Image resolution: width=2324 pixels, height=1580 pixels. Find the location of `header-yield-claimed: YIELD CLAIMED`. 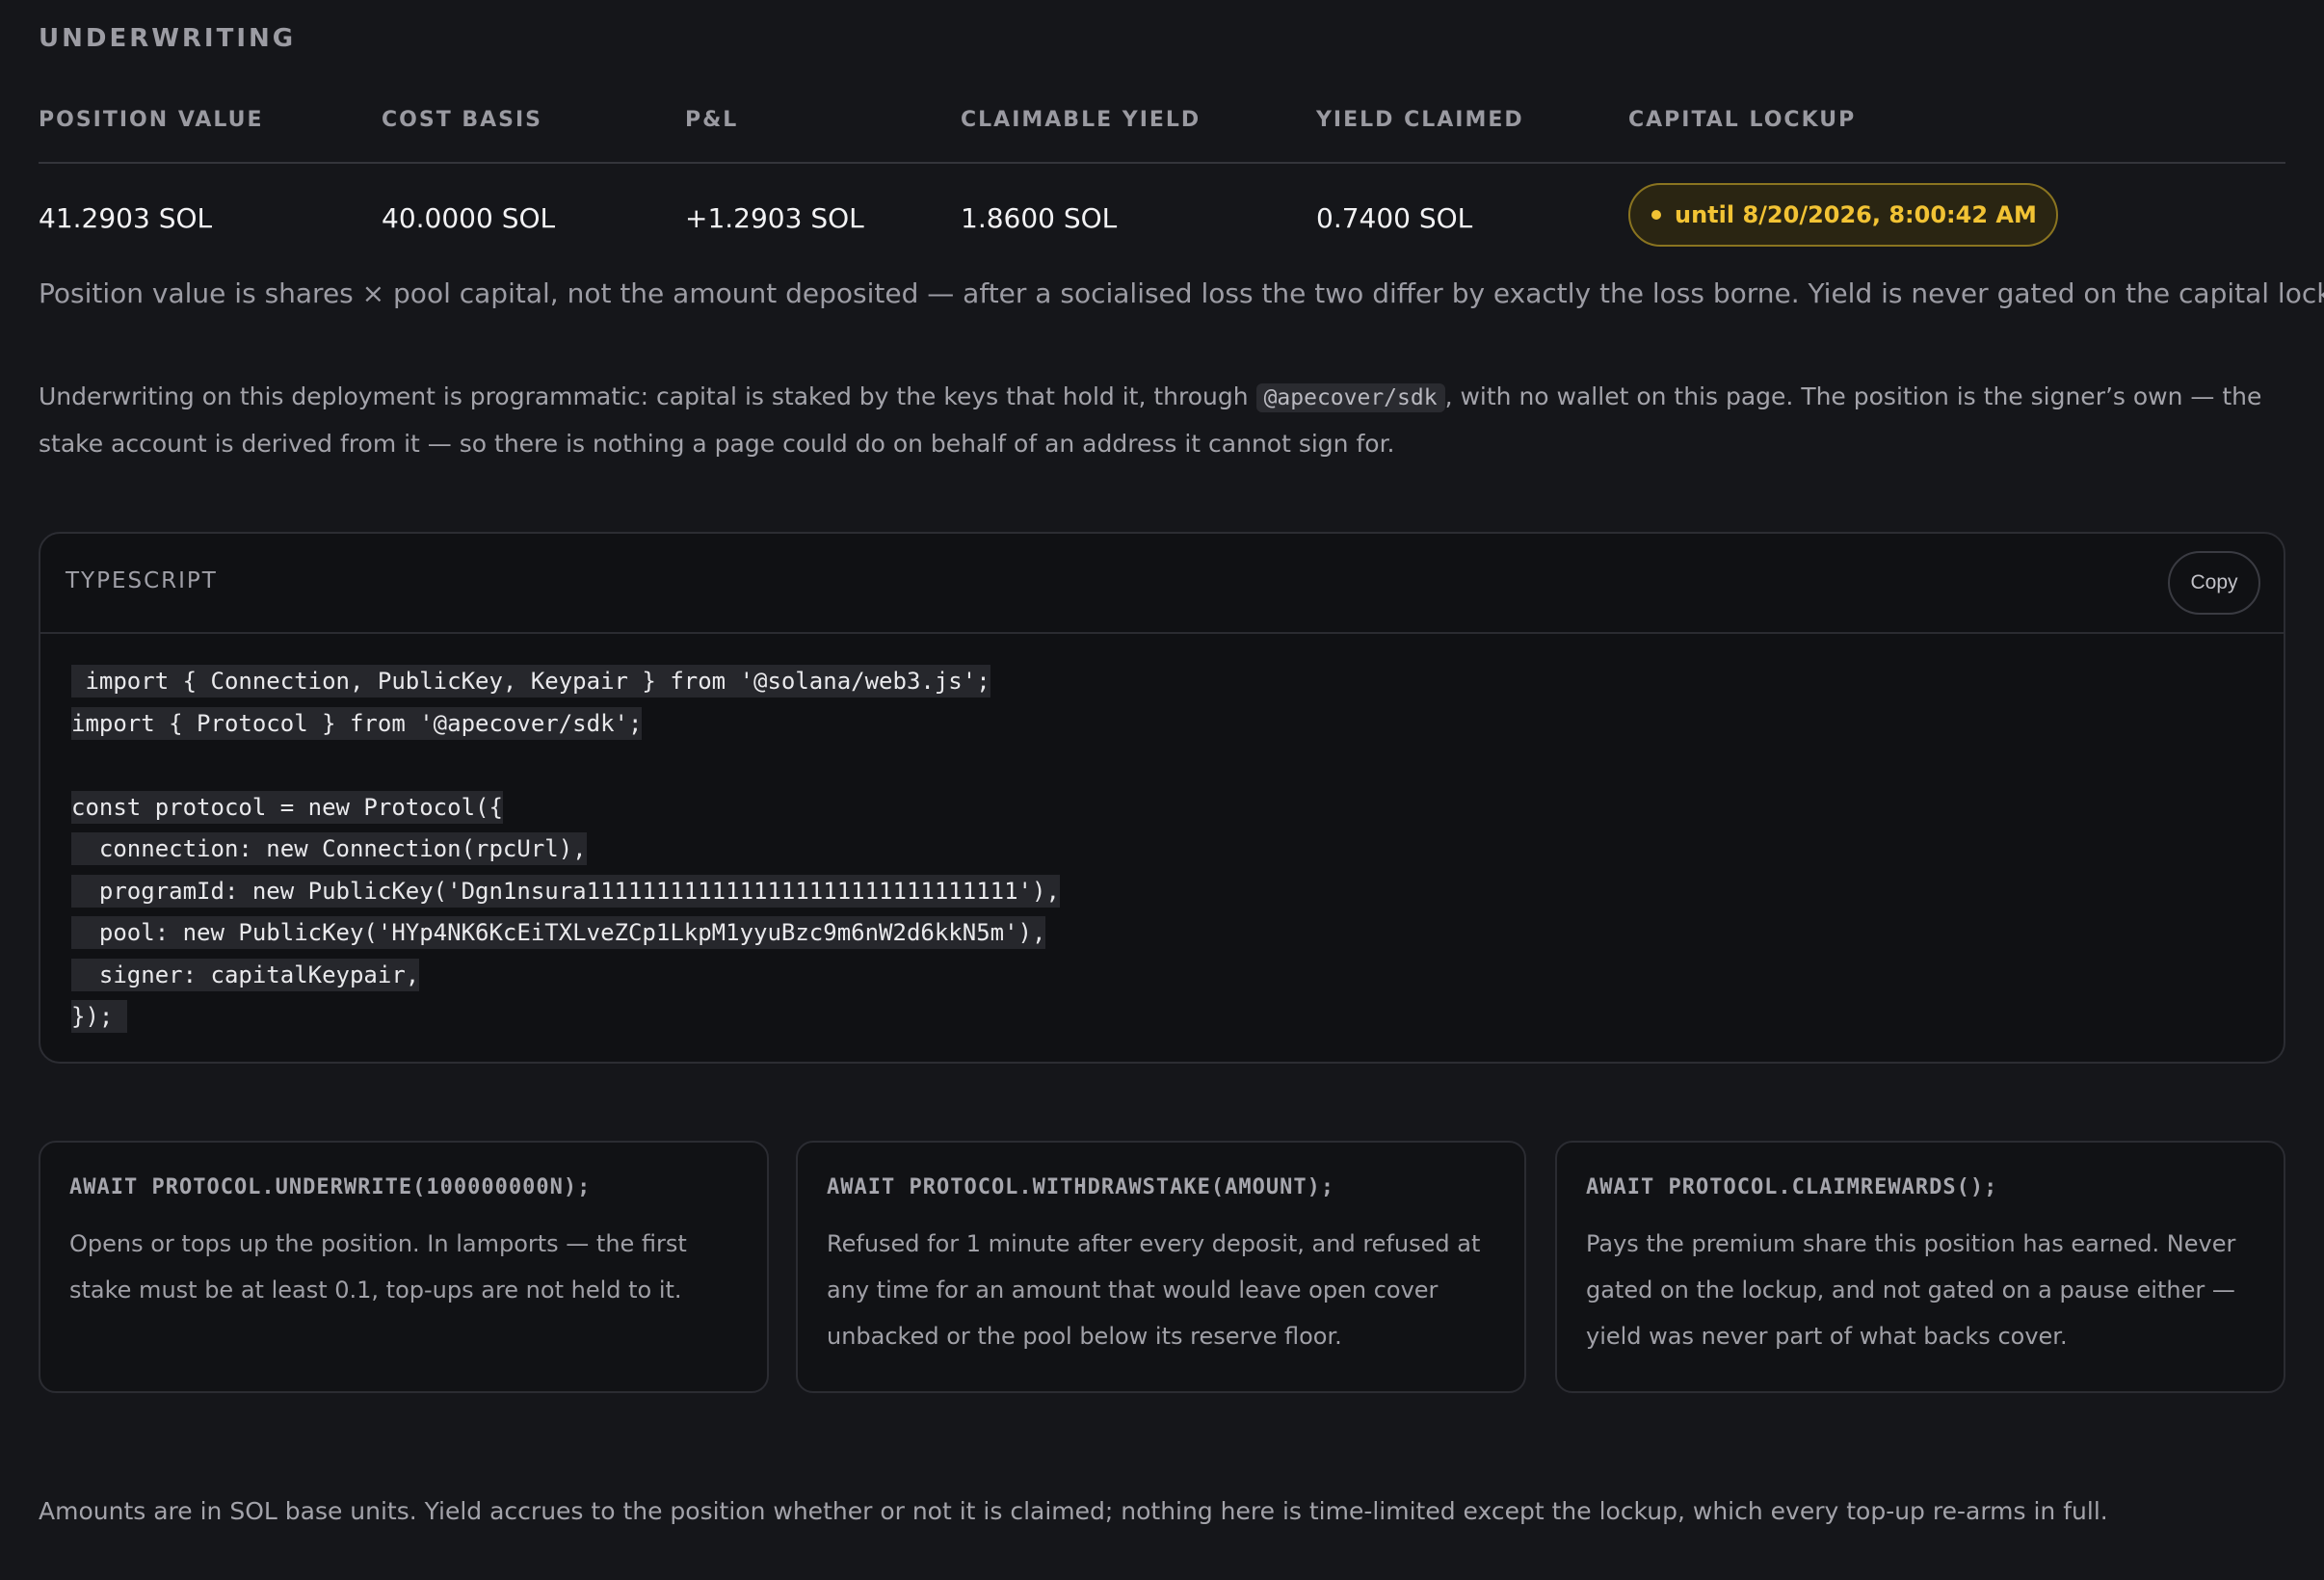

header-yield-claimed: YIELD CLAIMED is located at coordinates (1420, 120).